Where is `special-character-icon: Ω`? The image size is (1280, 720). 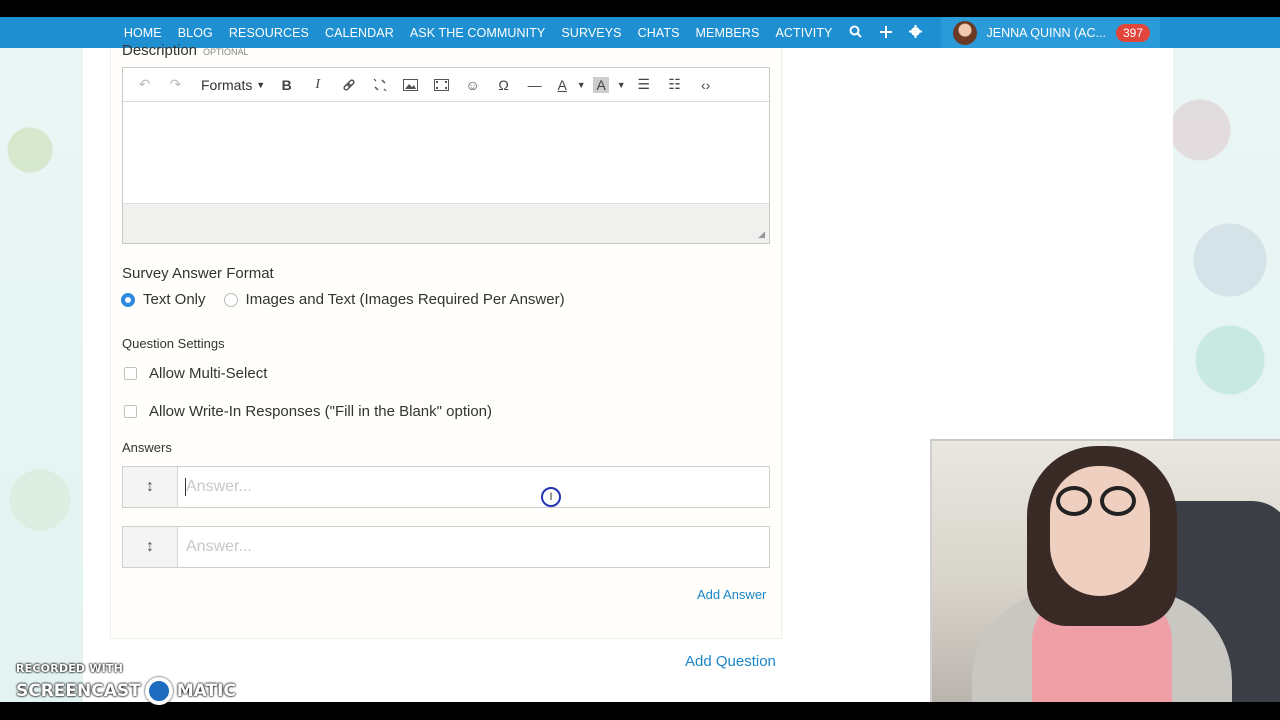
special-character-icon: Ω is located at coordinates (503, 85).